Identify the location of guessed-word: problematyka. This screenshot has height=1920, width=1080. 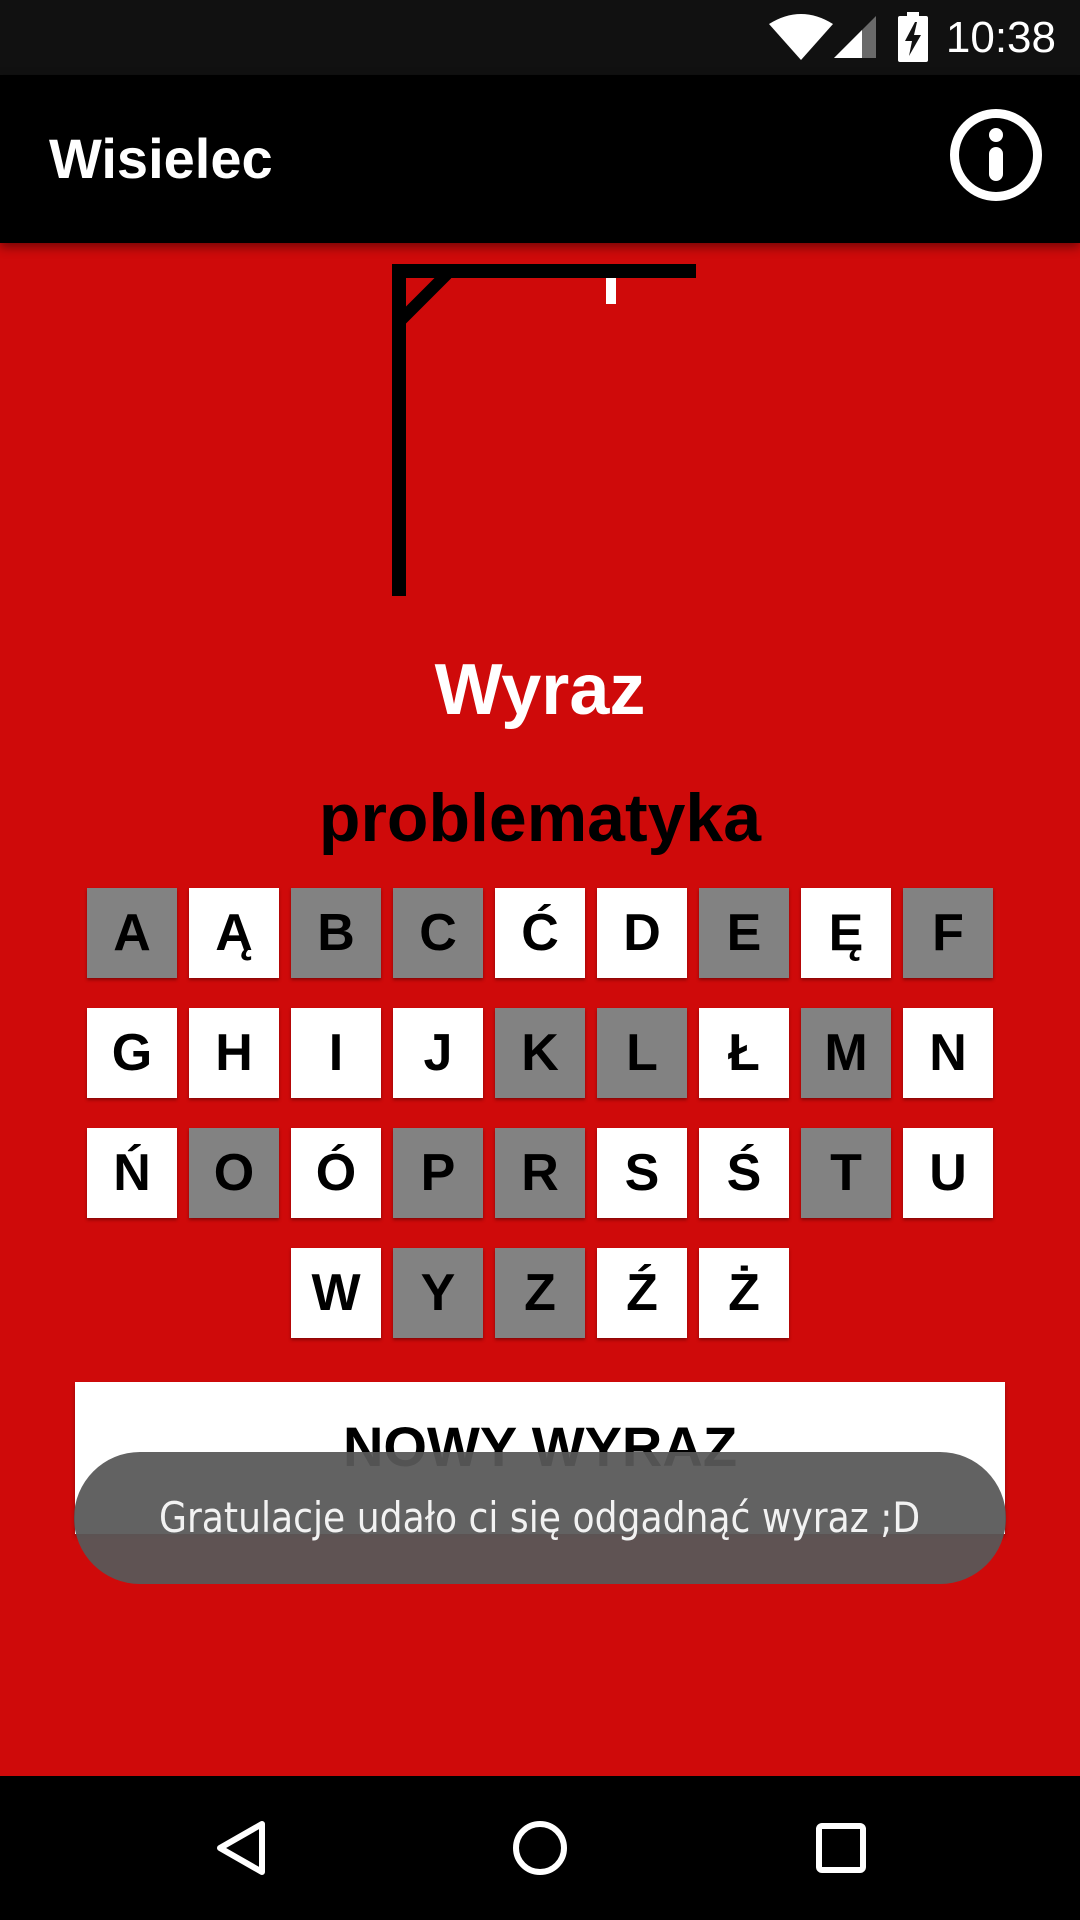
(540, 818).